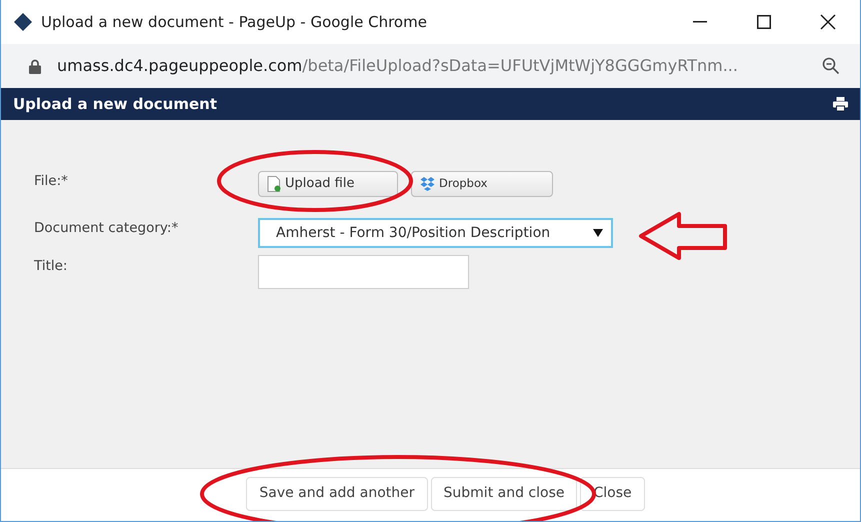  I want to click on zoom-icon, so click(831, 66).